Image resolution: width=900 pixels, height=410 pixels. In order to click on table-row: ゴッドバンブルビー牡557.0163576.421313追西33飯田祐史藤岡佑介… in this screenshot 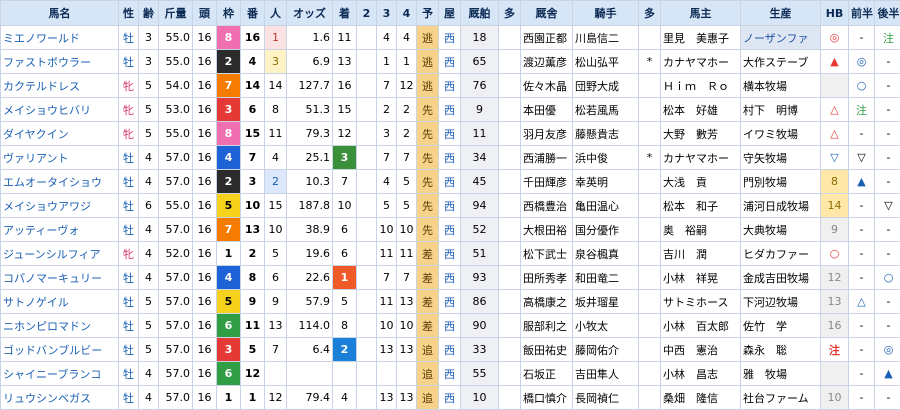, I will do `click(450, 350)`.